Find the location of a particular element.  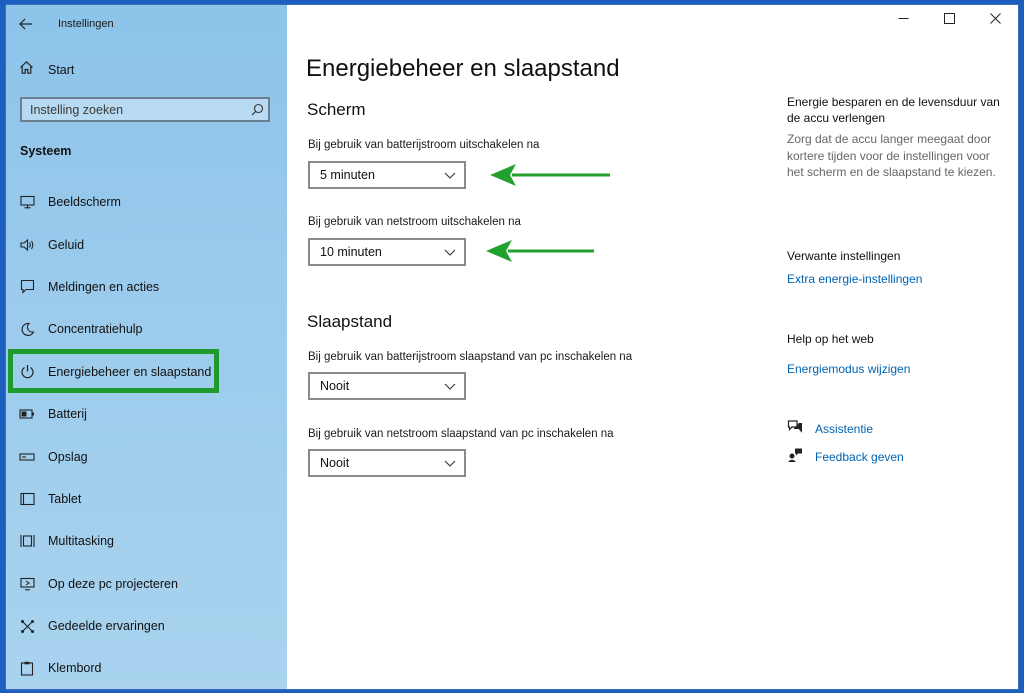

title-bar: Instellingen is located at coordinates (66, 24).